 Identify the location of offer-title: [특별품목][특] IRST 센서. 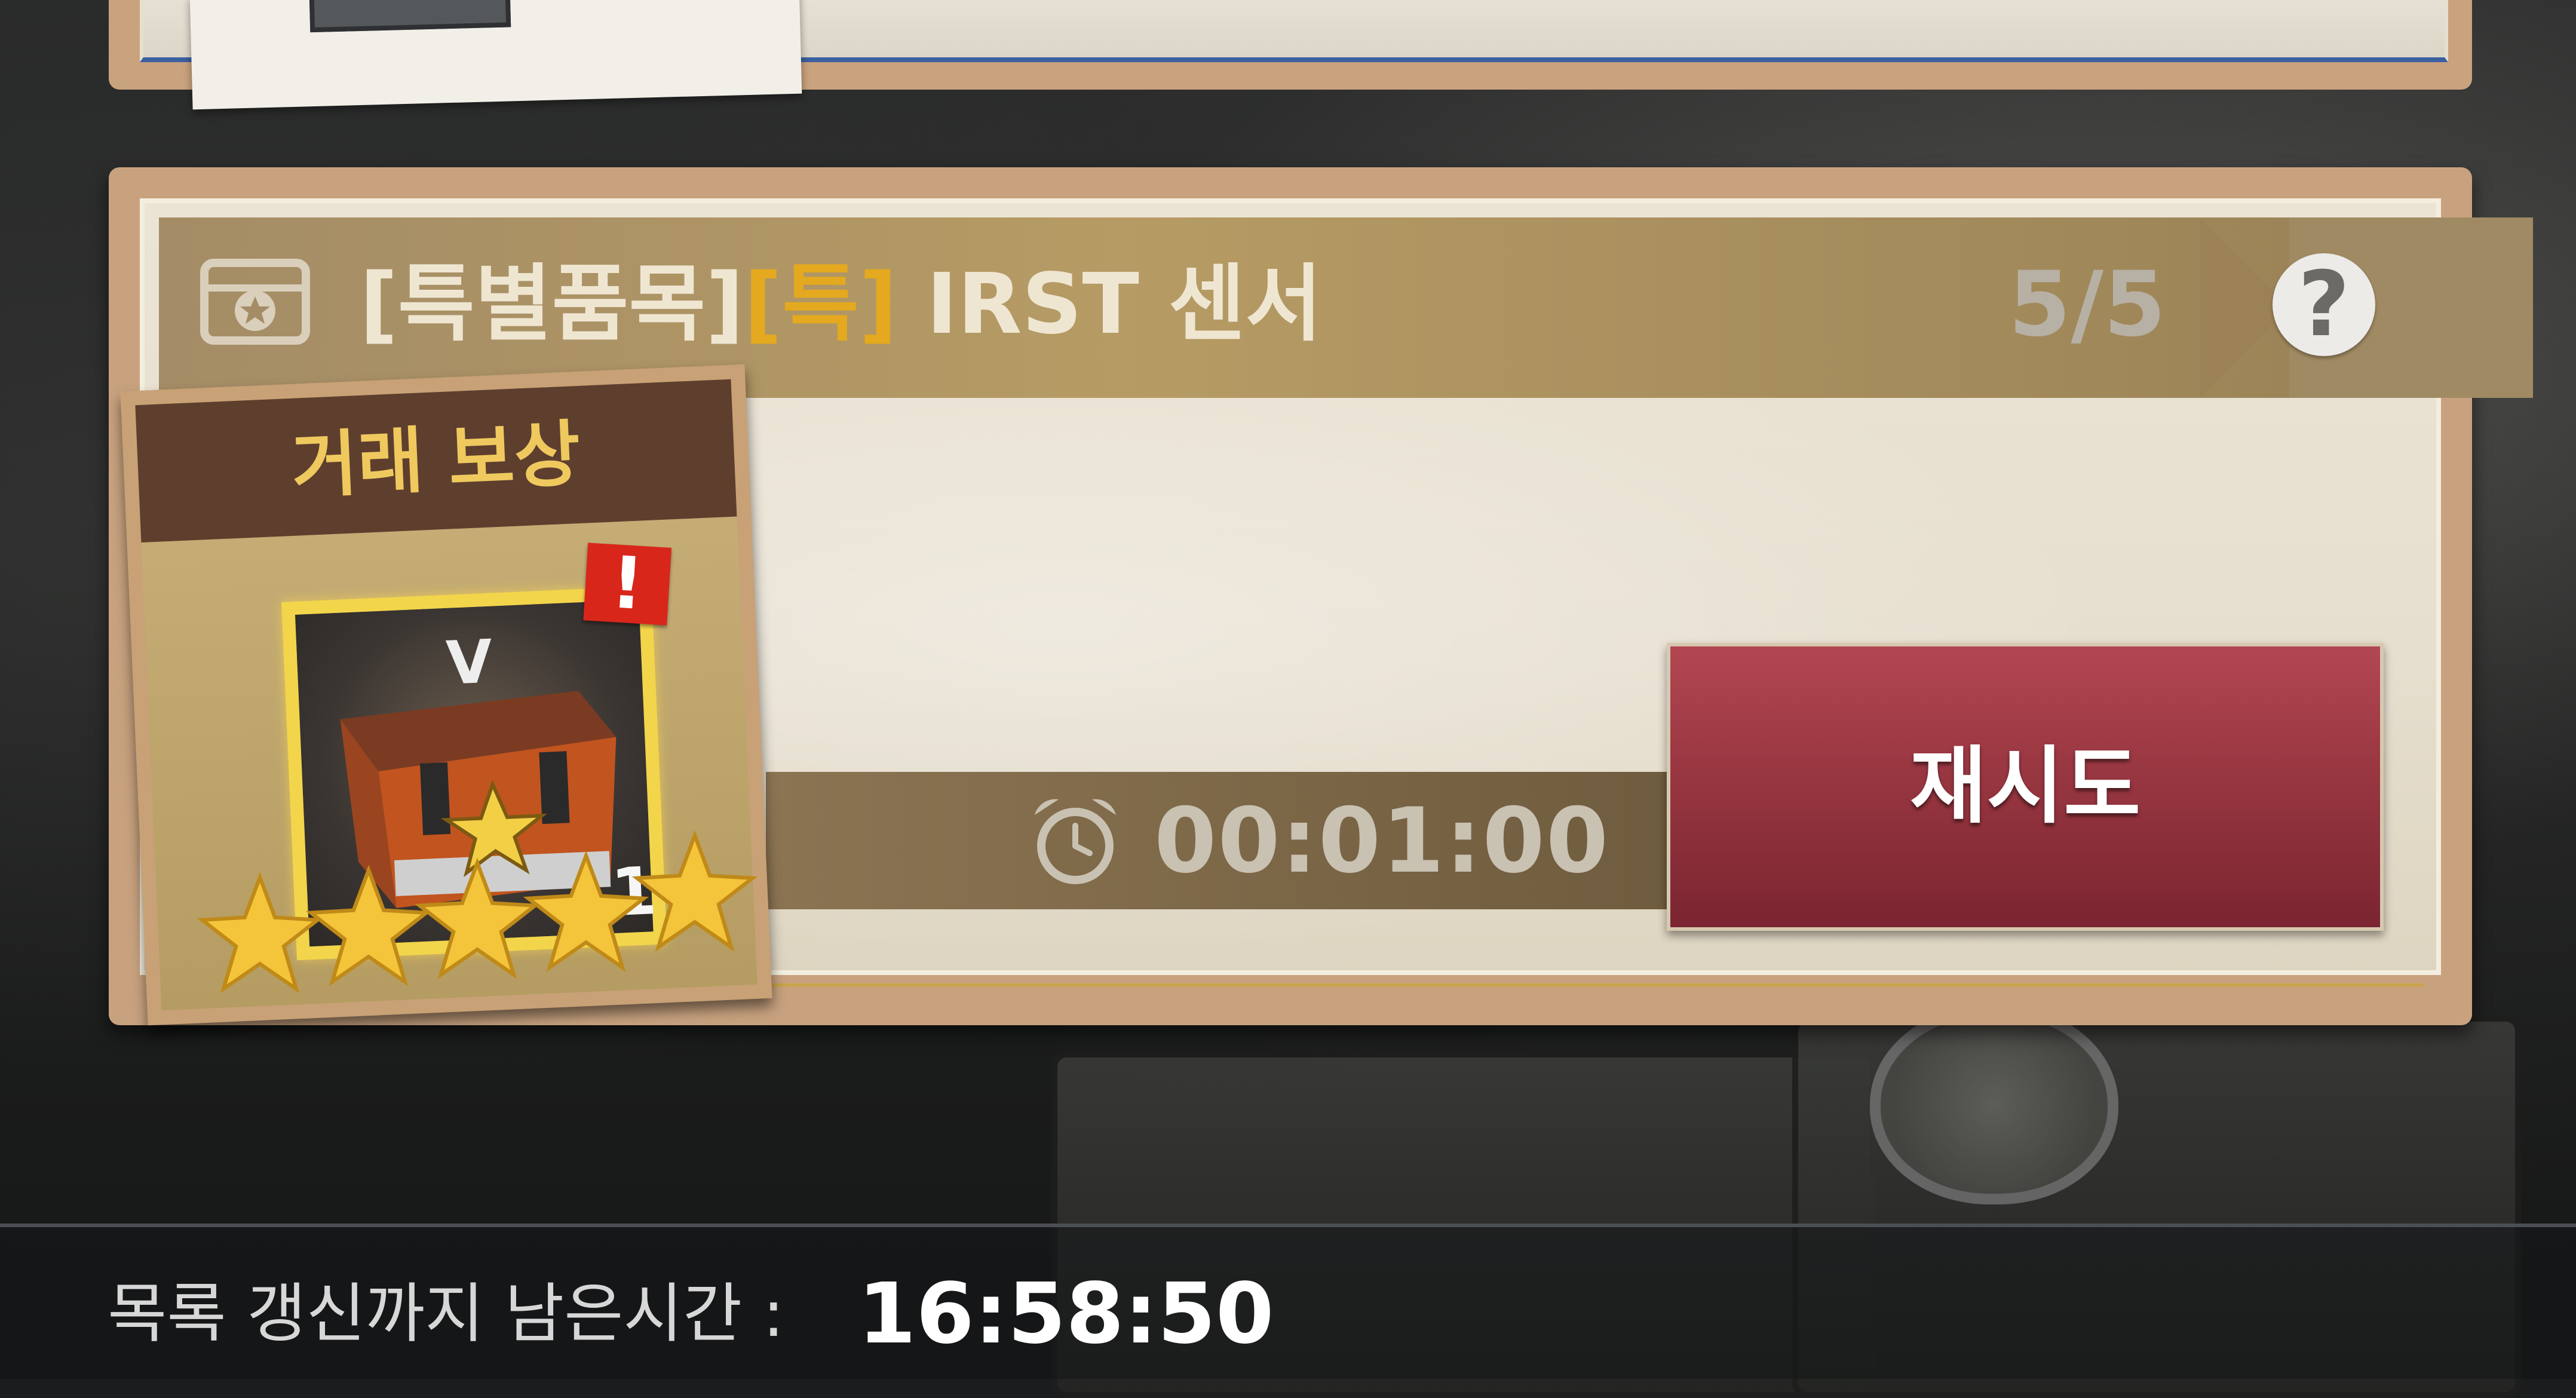
(841, 304).